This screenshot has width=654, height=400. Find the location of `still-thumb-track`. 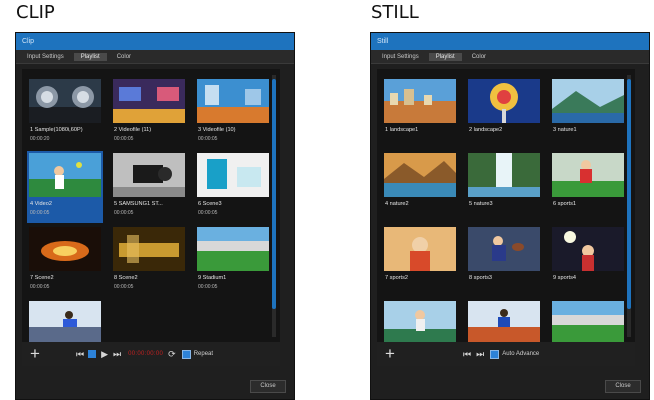

still-thumb-track is located at coordinates (504, 323).